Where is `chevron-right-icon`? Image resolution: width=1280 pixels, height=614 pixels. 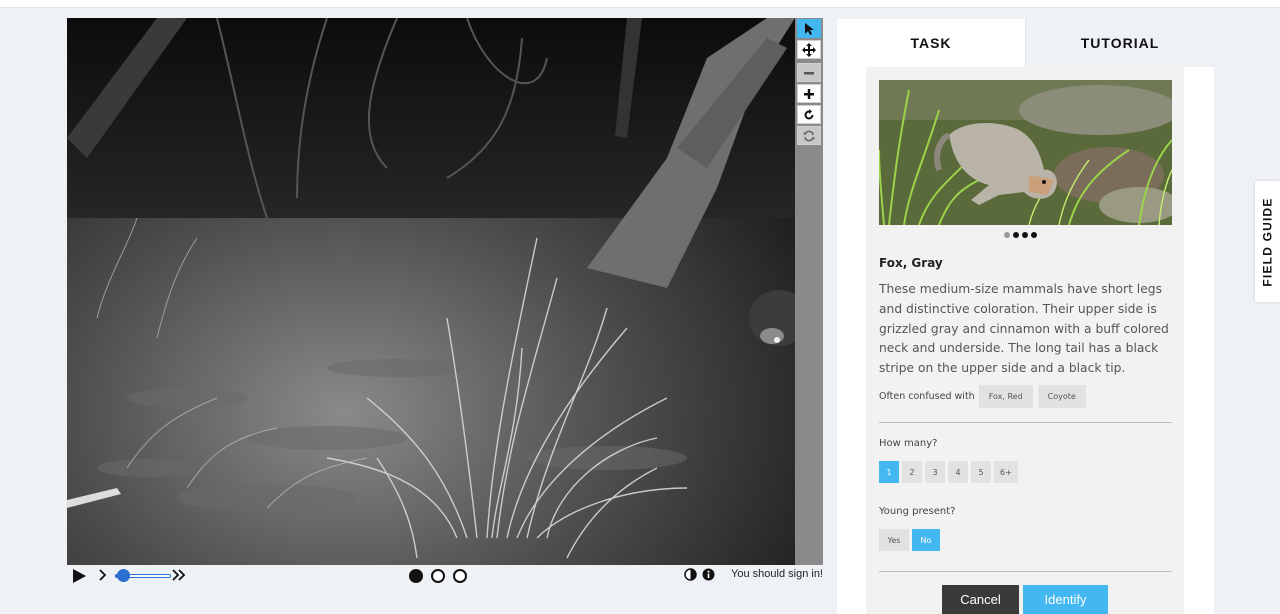
chevron-right-icon is located at coordinates (103, 575).